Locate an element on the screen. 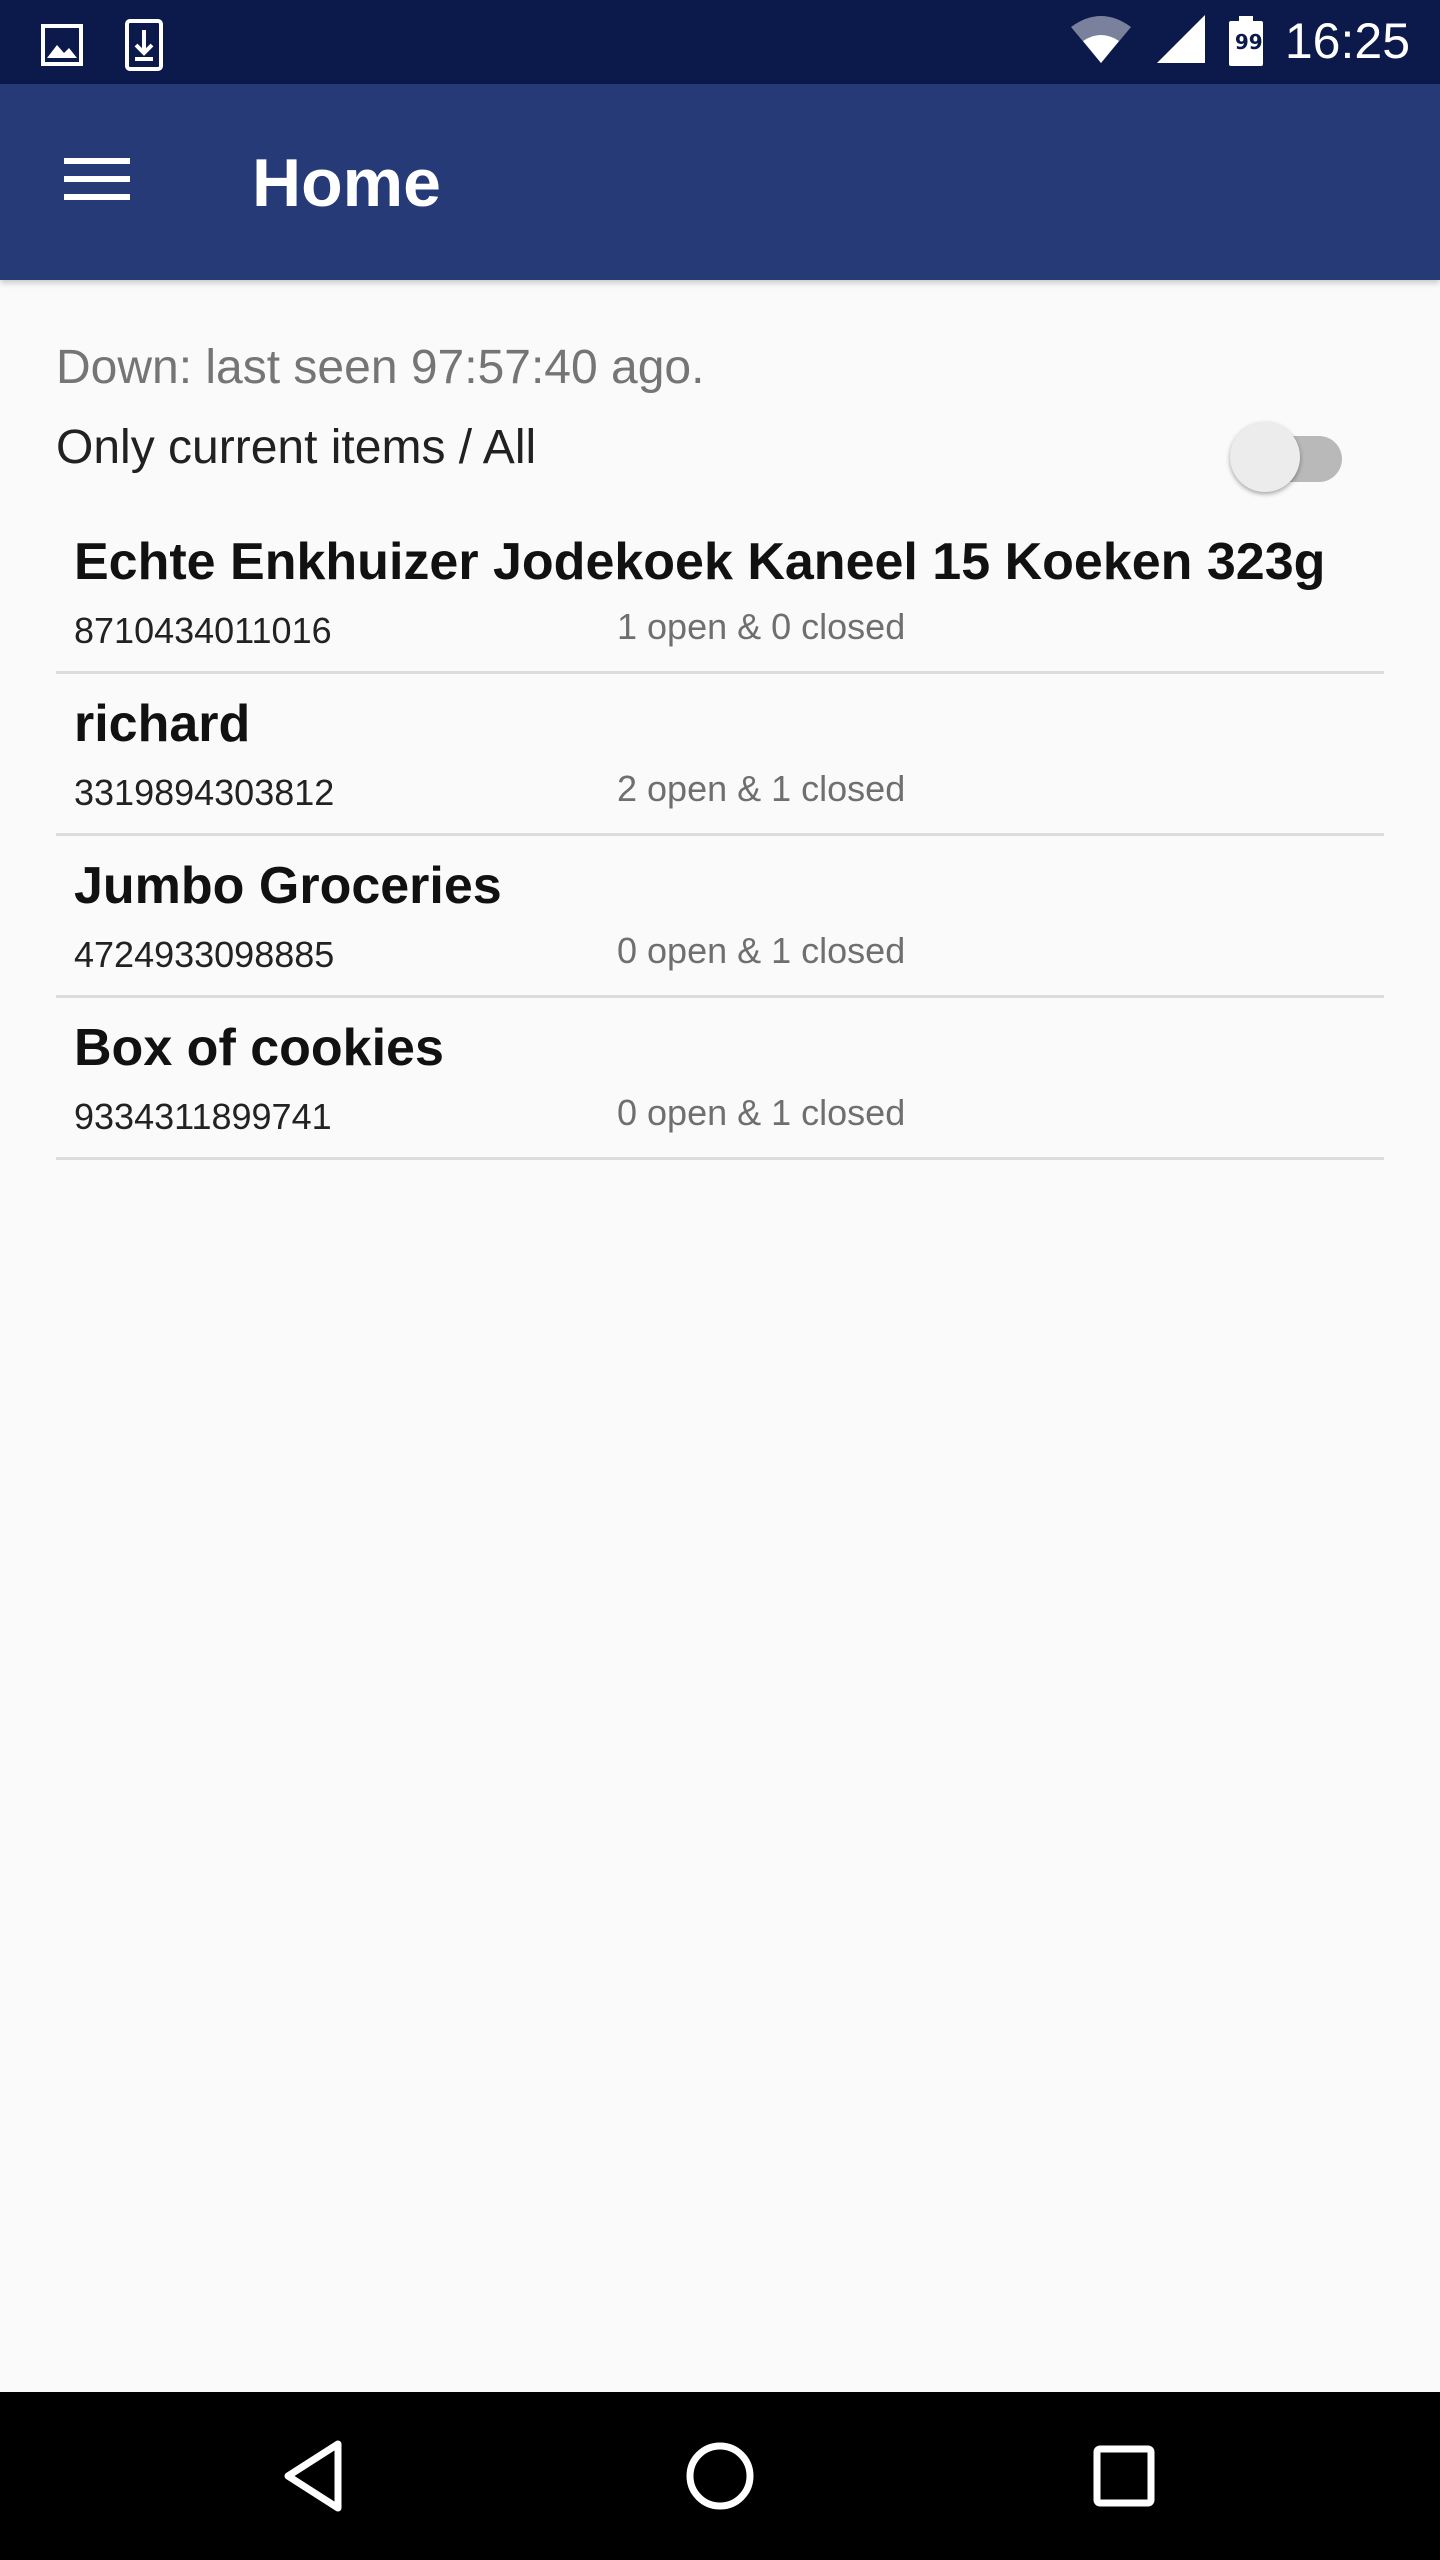 The width and height of the screenshot is (1440, 2560). page-title: Home is located at coordinates (346, 183).